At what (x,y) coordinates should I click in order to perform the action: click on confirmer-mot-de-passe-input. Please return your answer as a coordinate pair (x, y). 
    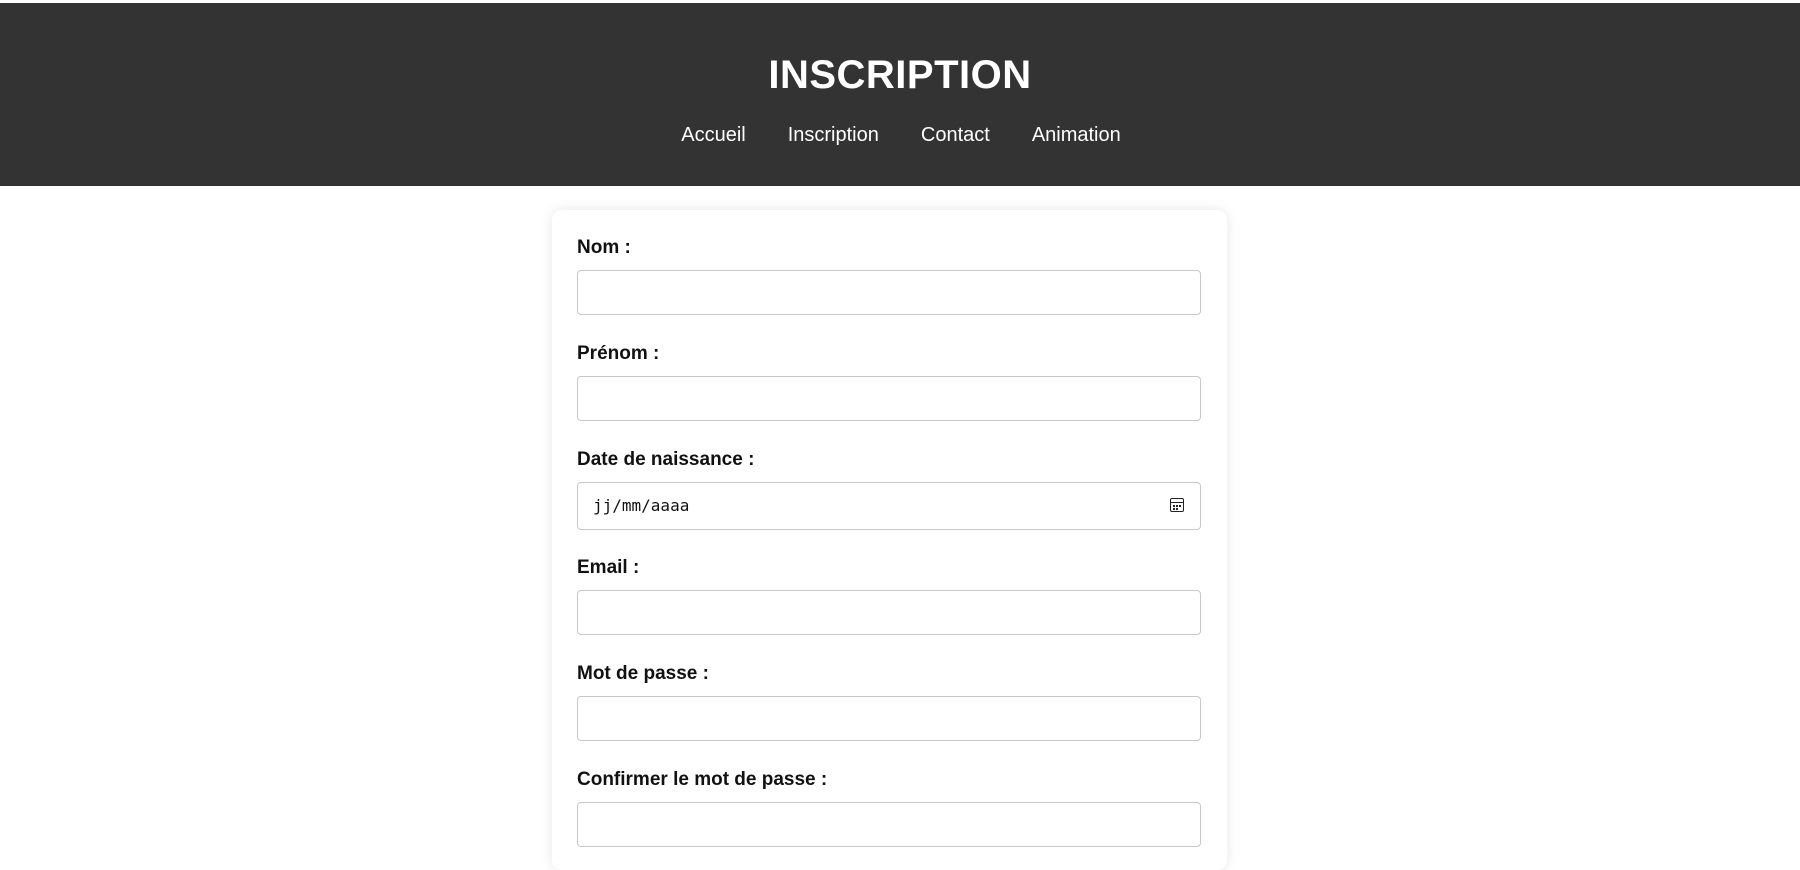
    Looking at the image, I should click on (889, 824).